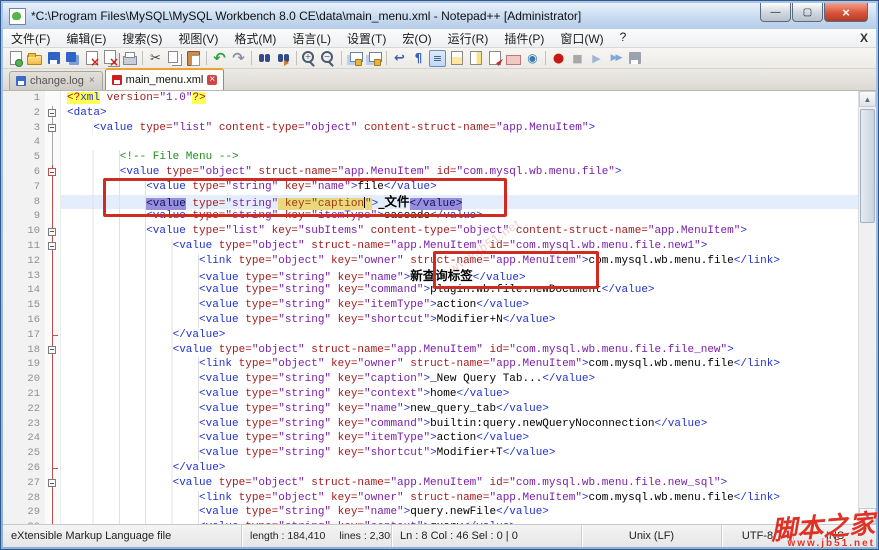 This screenshot has width=879, height=550. I want to click on play-macro-icon: ▶, so click(596, 58).